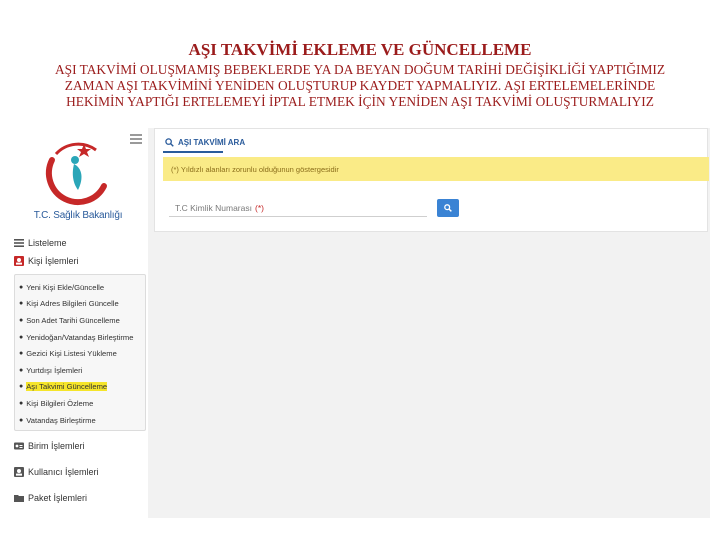  What do you see at coordinates (136, 139) in the screenshot?
I see `hamburger-menu-icon` at bounding box center [136, 139].